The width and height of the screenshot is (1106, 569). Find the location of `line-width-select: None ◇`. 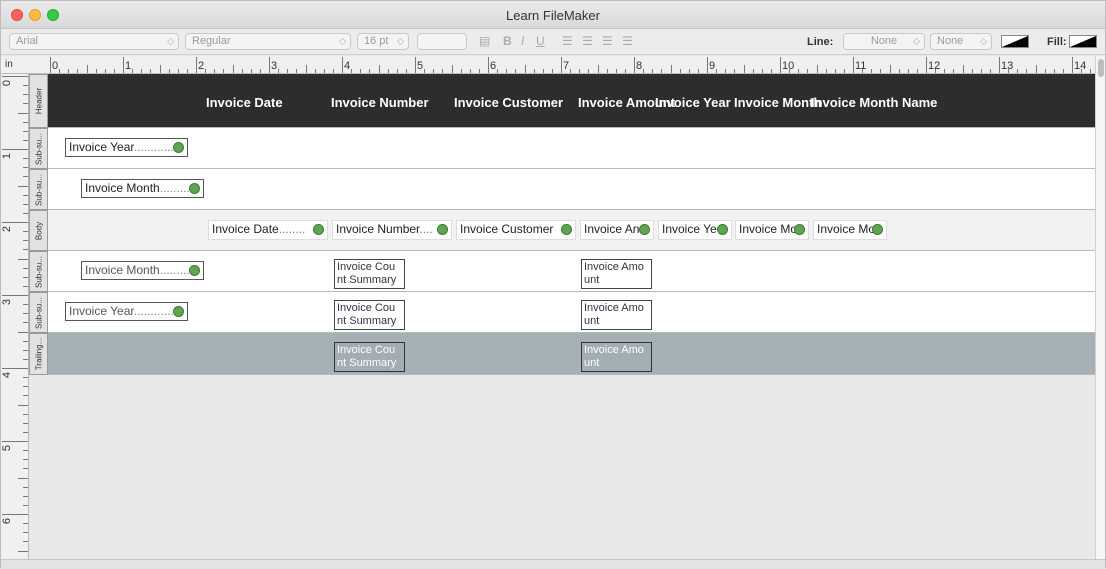

line-width-select: None ◇ is located at coordinates (961, 41).